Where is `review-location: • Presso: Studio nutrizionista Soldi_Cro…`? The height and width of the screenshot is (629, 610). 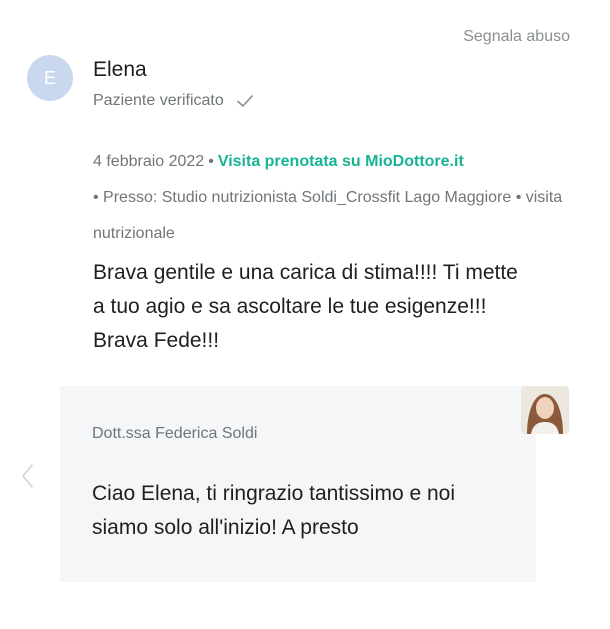 review-location: • Presso: Studio nutrizionista Soldi_Cro… is located at coordinates (328, 215).